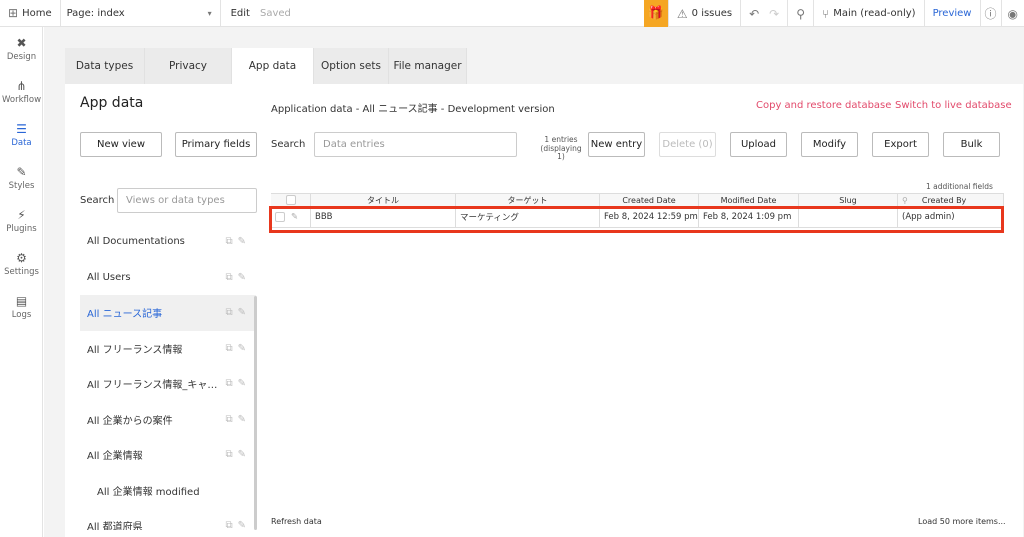 This screenshot has width=1024, height=537. I want to click on list-item: All フリーランス情報_キャ… ⧉ ✎, so click(168, 384).